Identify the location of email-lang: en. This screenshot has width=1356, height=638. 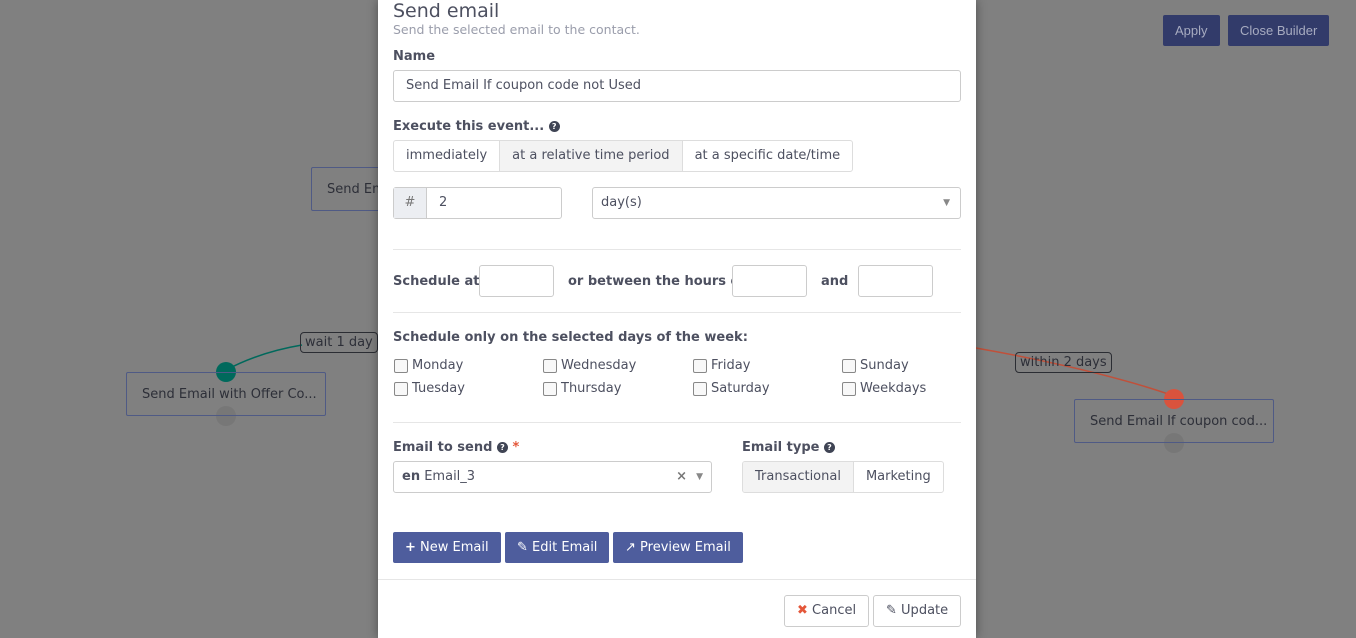
(411, 476).